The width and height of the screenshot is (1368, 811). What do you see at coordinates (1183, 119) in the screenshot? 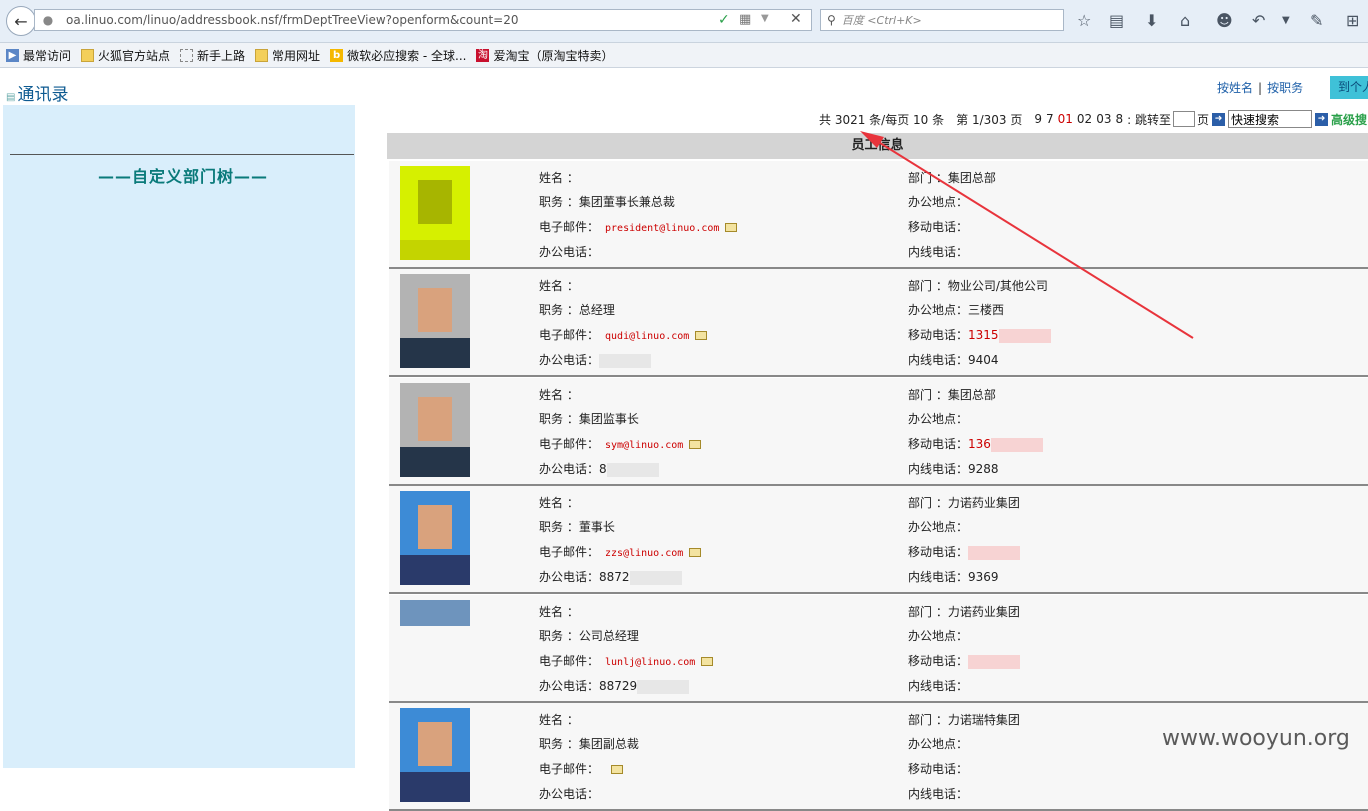
I see `jump-page-input` at bounding box center [1183, 119].